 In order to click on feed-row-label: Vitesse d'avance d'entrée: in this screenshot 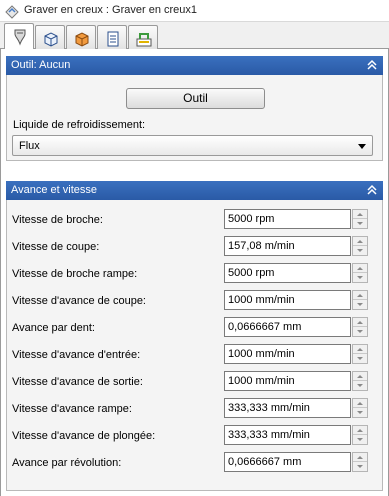, I will do `click(76, 355)`.